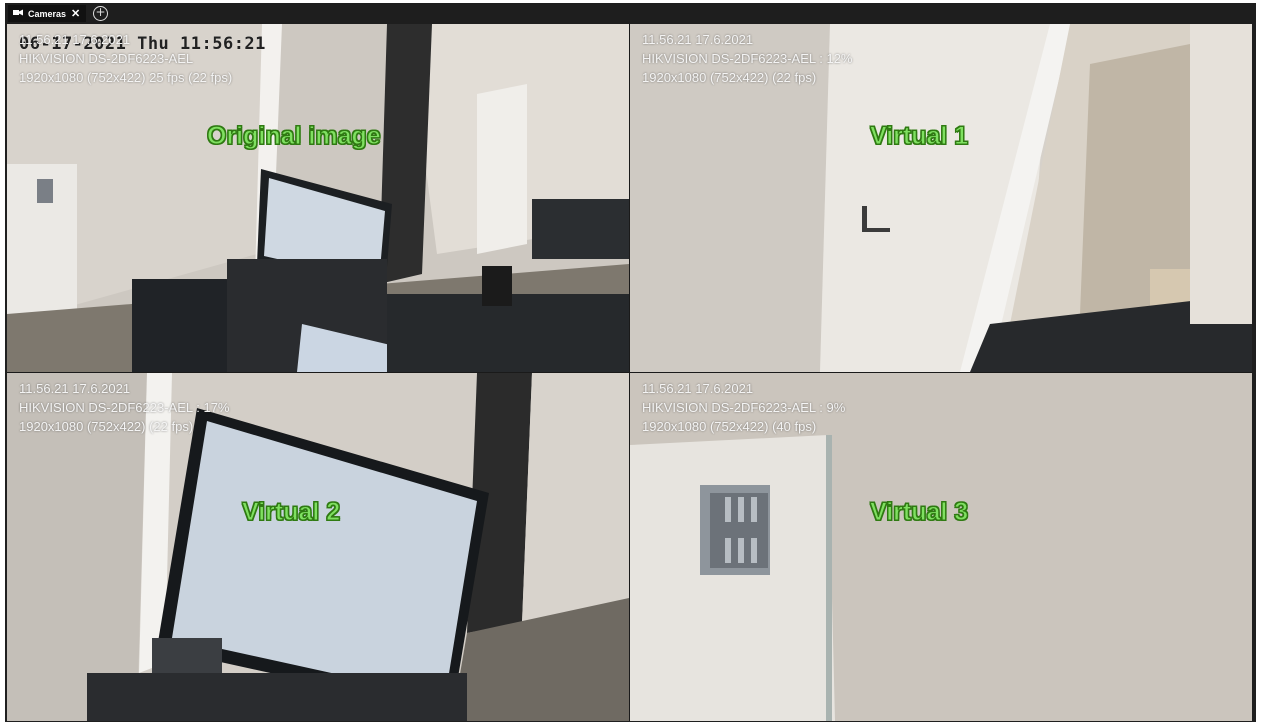 Image resolution: width=1261 pixels, height=724 pixels. What do you see at coordinates (126, 77) in the screenshot?
I see `camera-resolution: 1920x1080 (752x422) 25 fps (22 fps)` at bounding box center [126, 77].